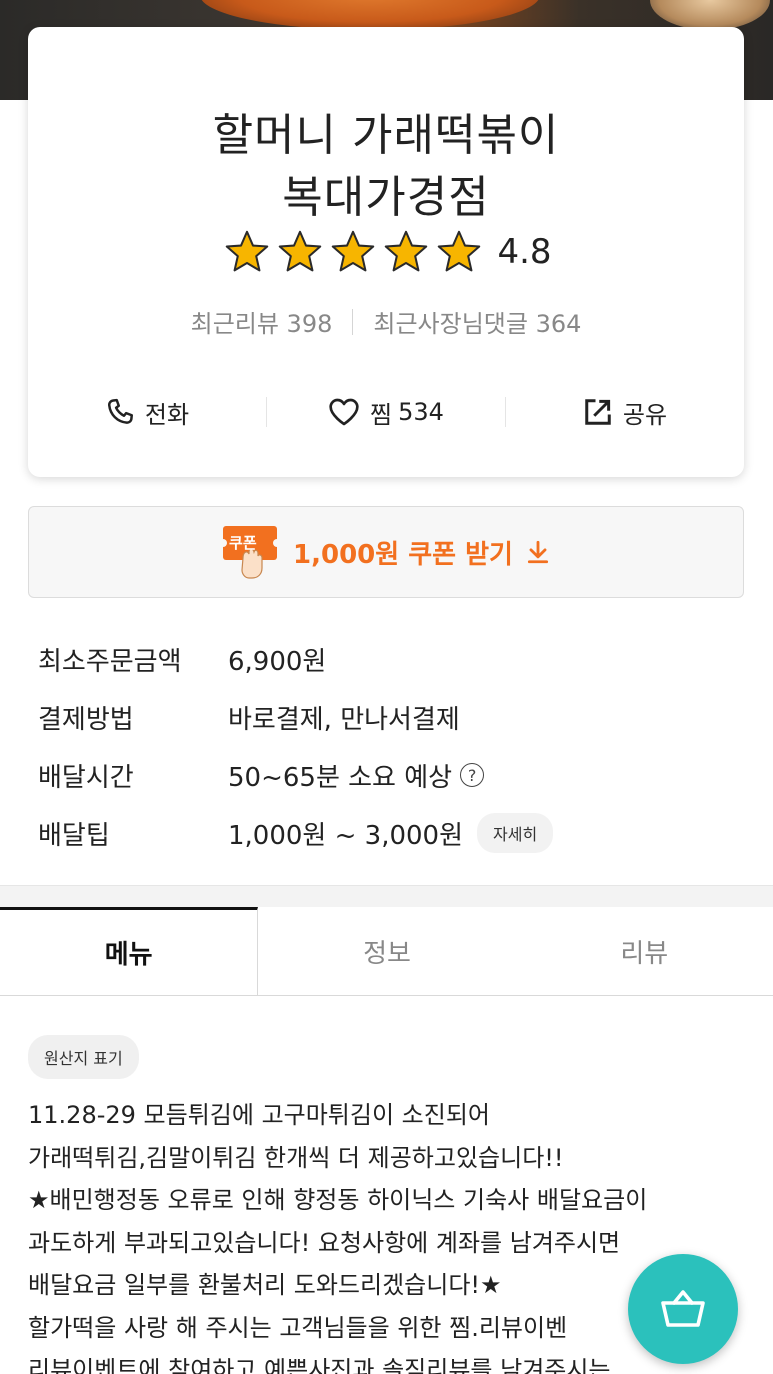  Describe the element at coordinates (346, 835) in the screenshot. I see `tip-value: 1,000원 ~ 3,000원` at that location.